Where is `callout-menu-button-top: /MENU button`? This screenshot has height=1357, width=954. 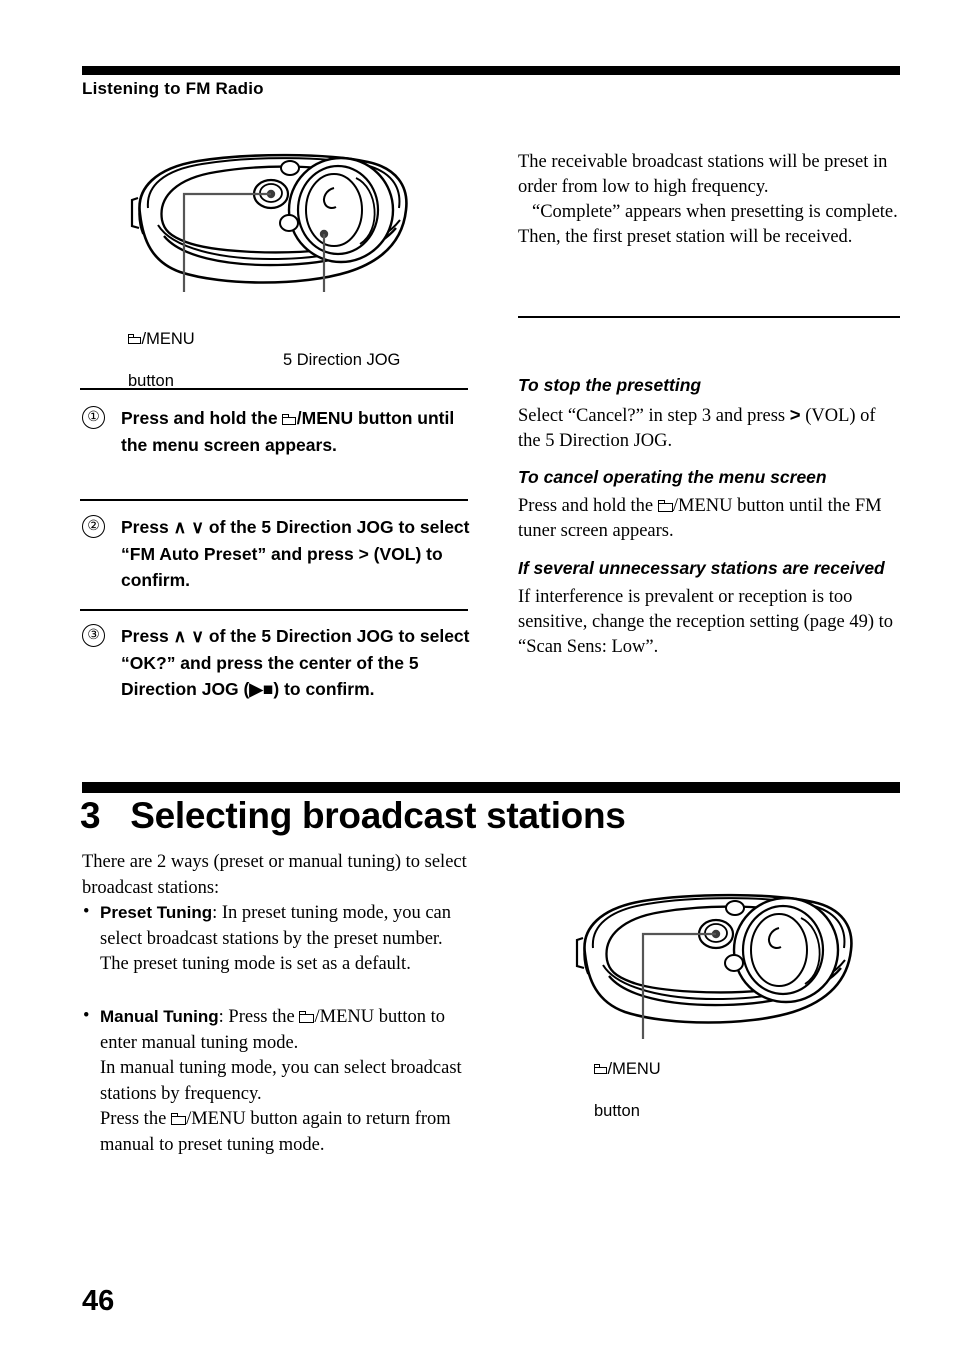
callout-menu-button-top: /MENU button is located at coordinates (161, 350).